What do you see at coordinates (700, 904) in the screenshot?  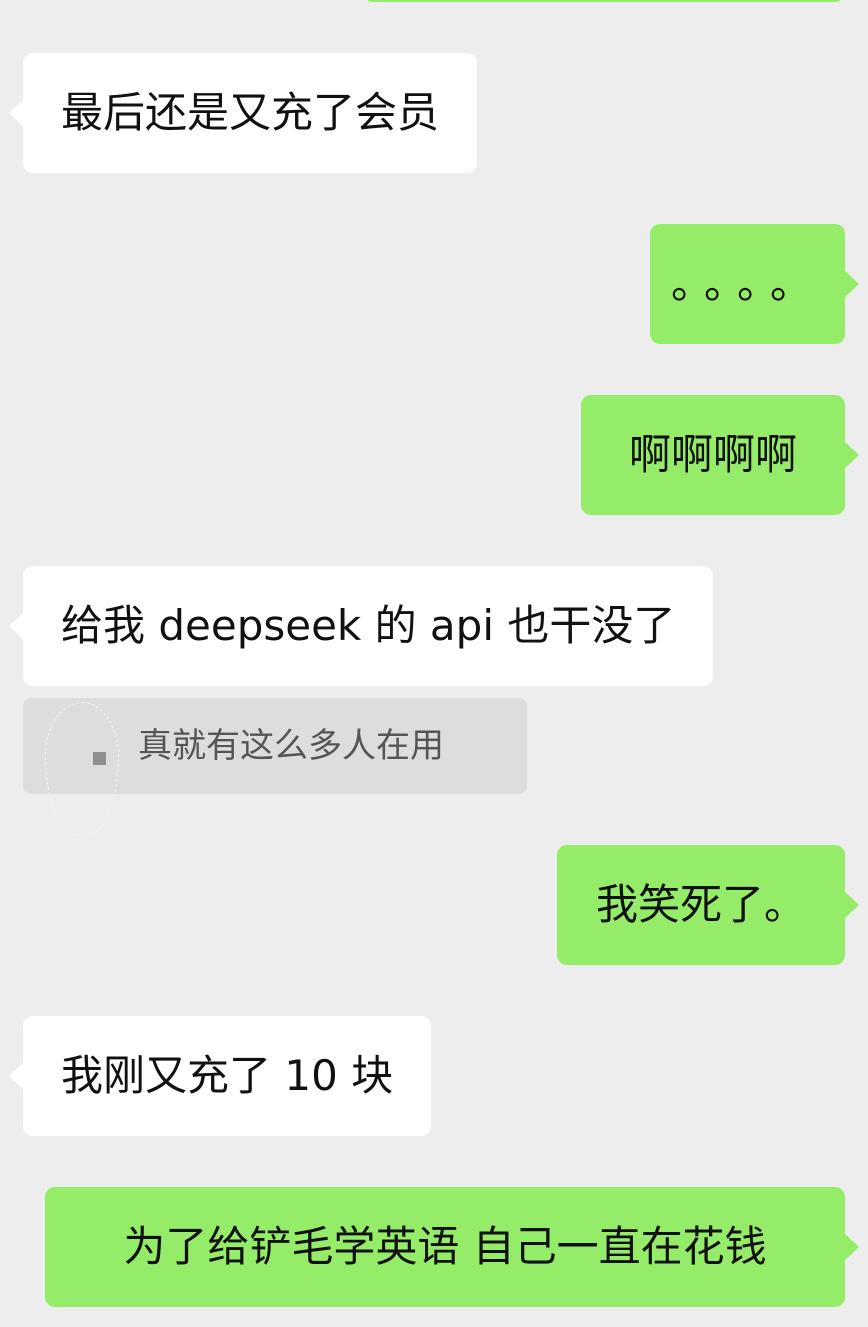 I see `message-text: 我笑死了。` at bounding box center [700, 904].